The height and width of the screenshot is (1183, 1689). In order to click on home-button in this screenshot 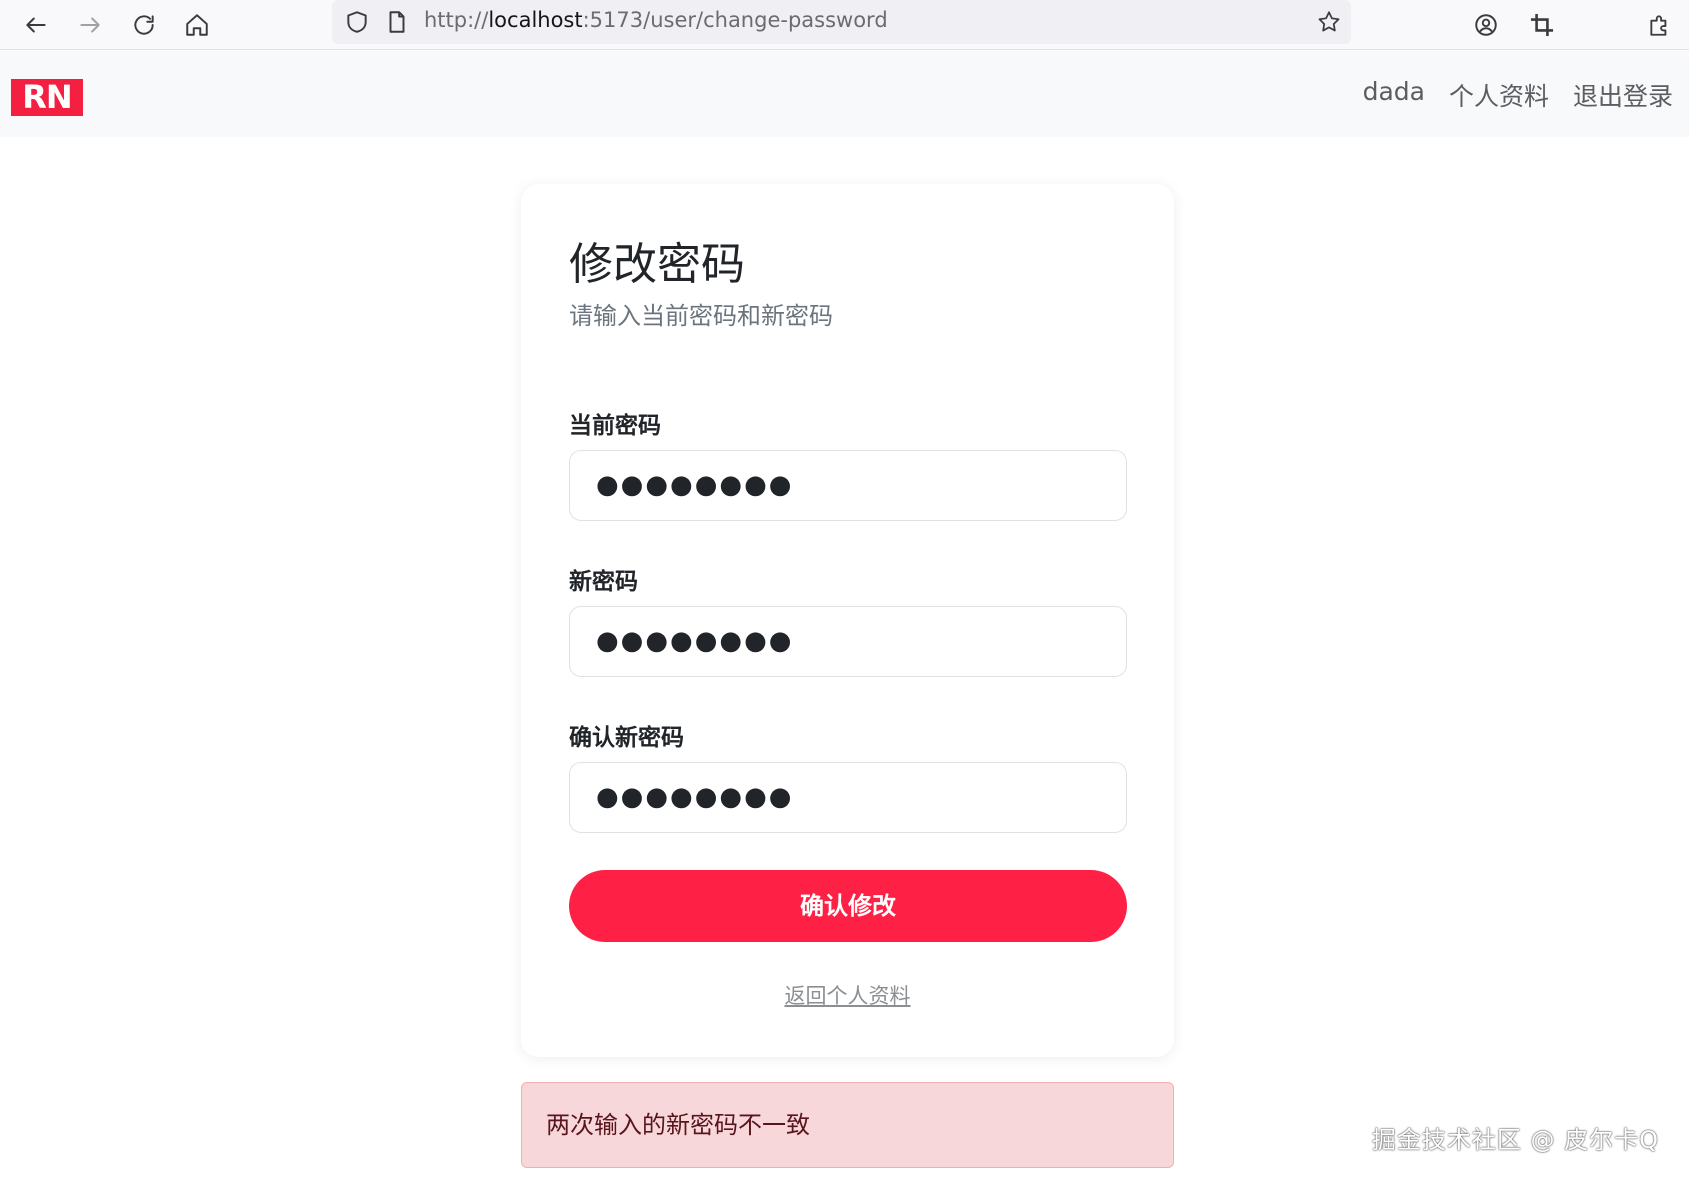, I will do `click(197, 25)`.